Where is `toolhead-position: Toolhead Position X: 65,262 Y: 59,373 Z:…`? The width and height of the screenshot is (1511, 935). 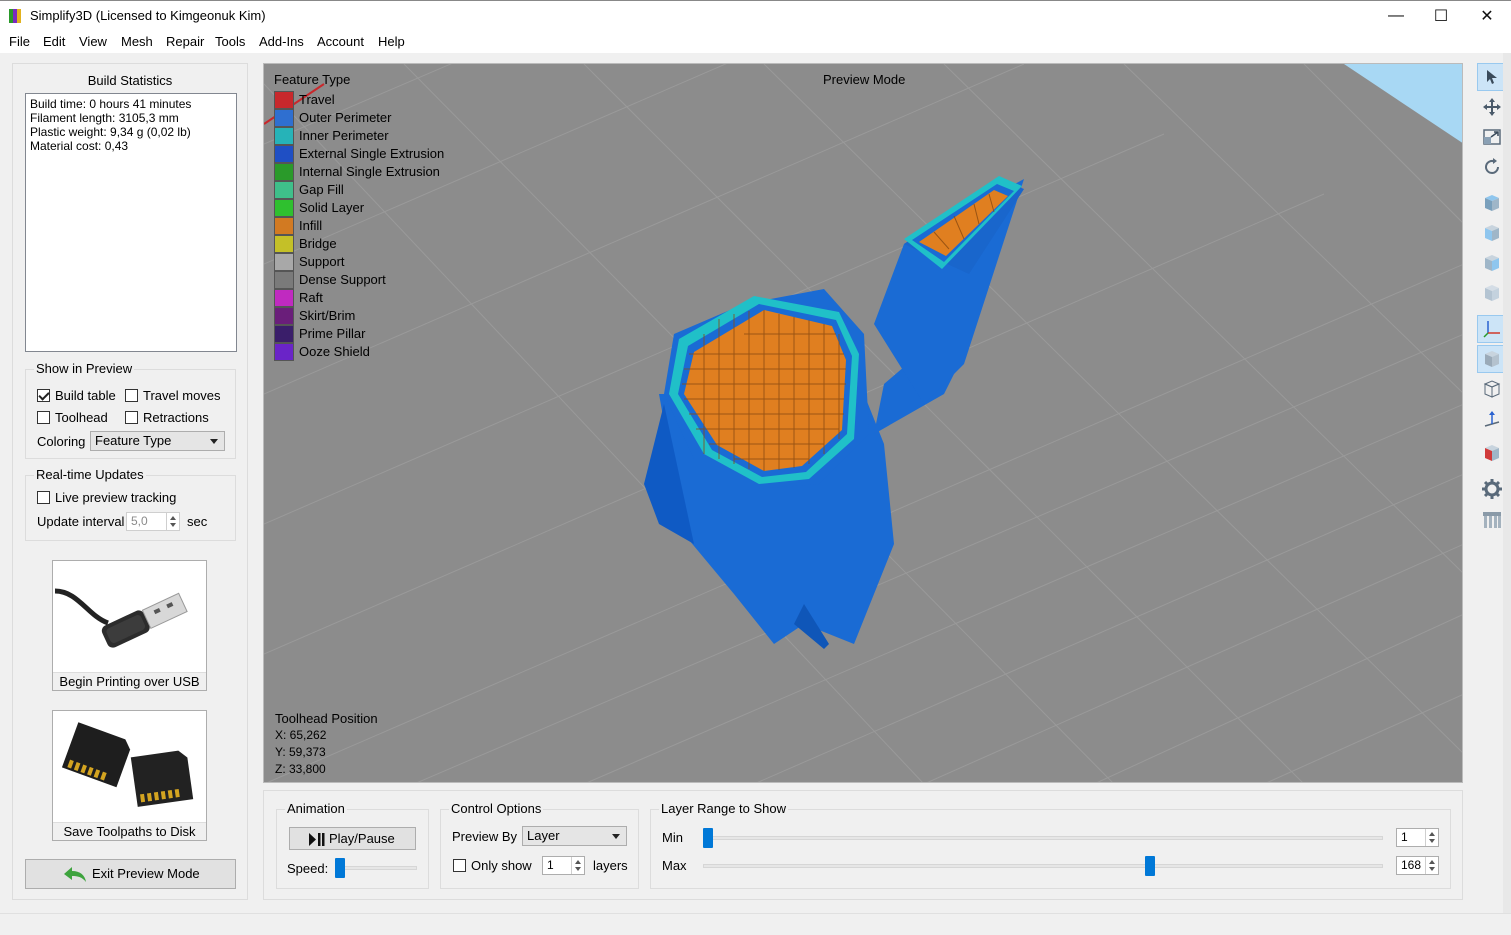
toolhead-position: Toolhead Position X: 65,262 Y: 59,373 Z:… is located at coordinates (326, 744).